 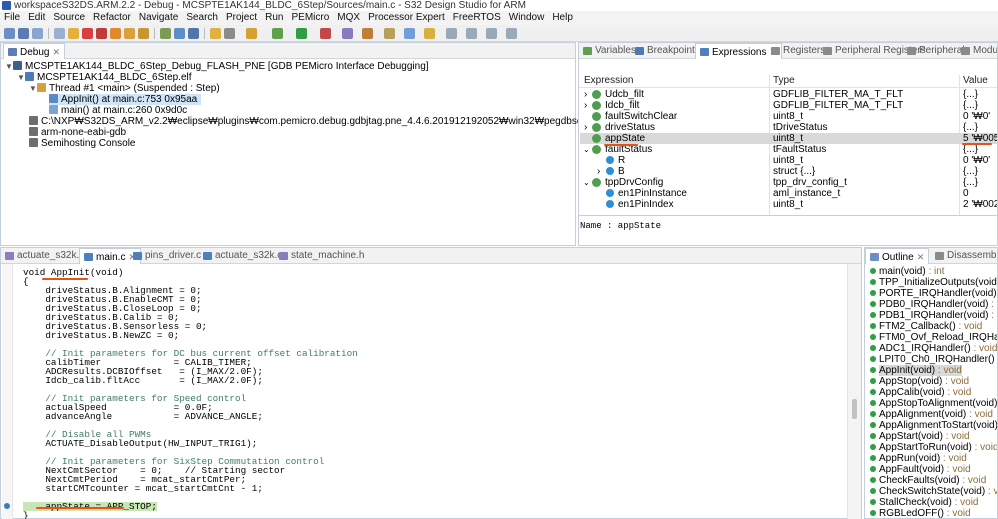 What do you see at coordinates (788, 204) in the screenshot?
I see `expression-row-en1pinindex: en1PinIndex uint8_t 2 '₩002'` at bounding box center [788, 204].